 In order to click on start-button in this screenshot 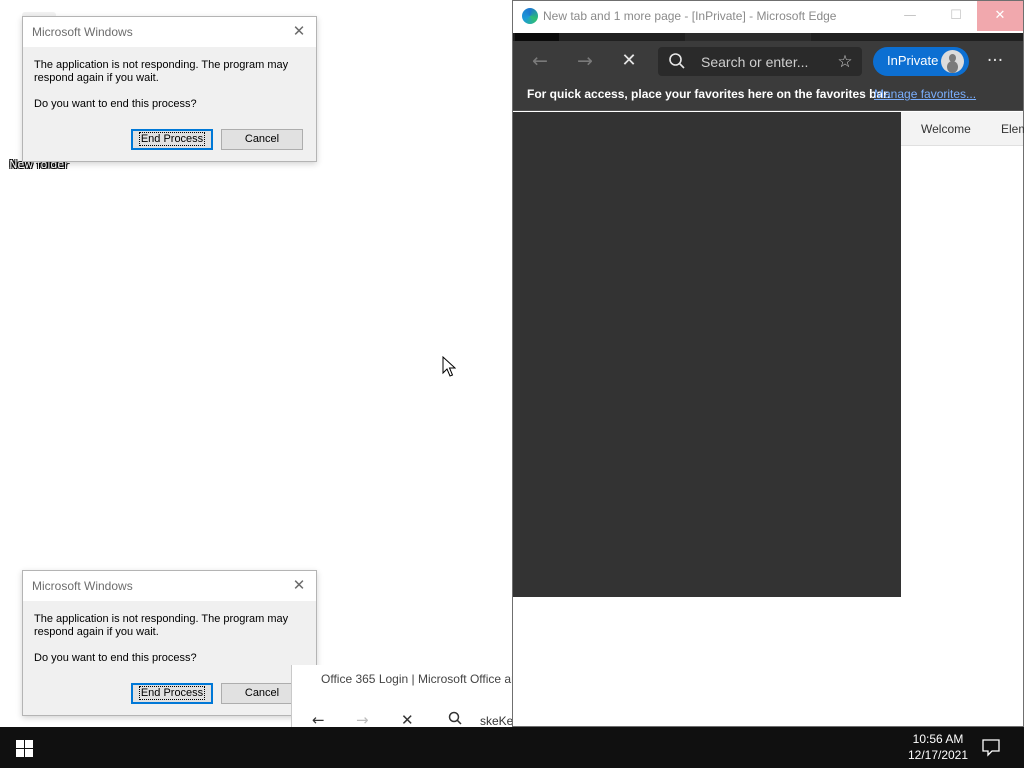, I will do `click(24, 747)`.